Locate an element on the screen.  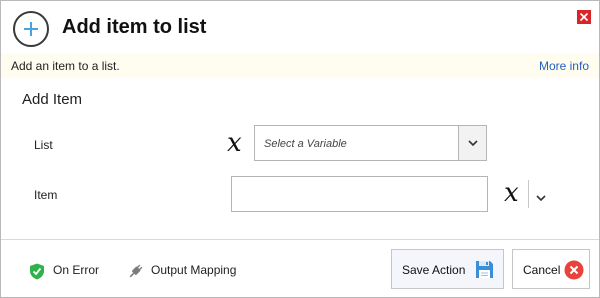
dialog-title: Add item to list is located at coordinates (134, 27).